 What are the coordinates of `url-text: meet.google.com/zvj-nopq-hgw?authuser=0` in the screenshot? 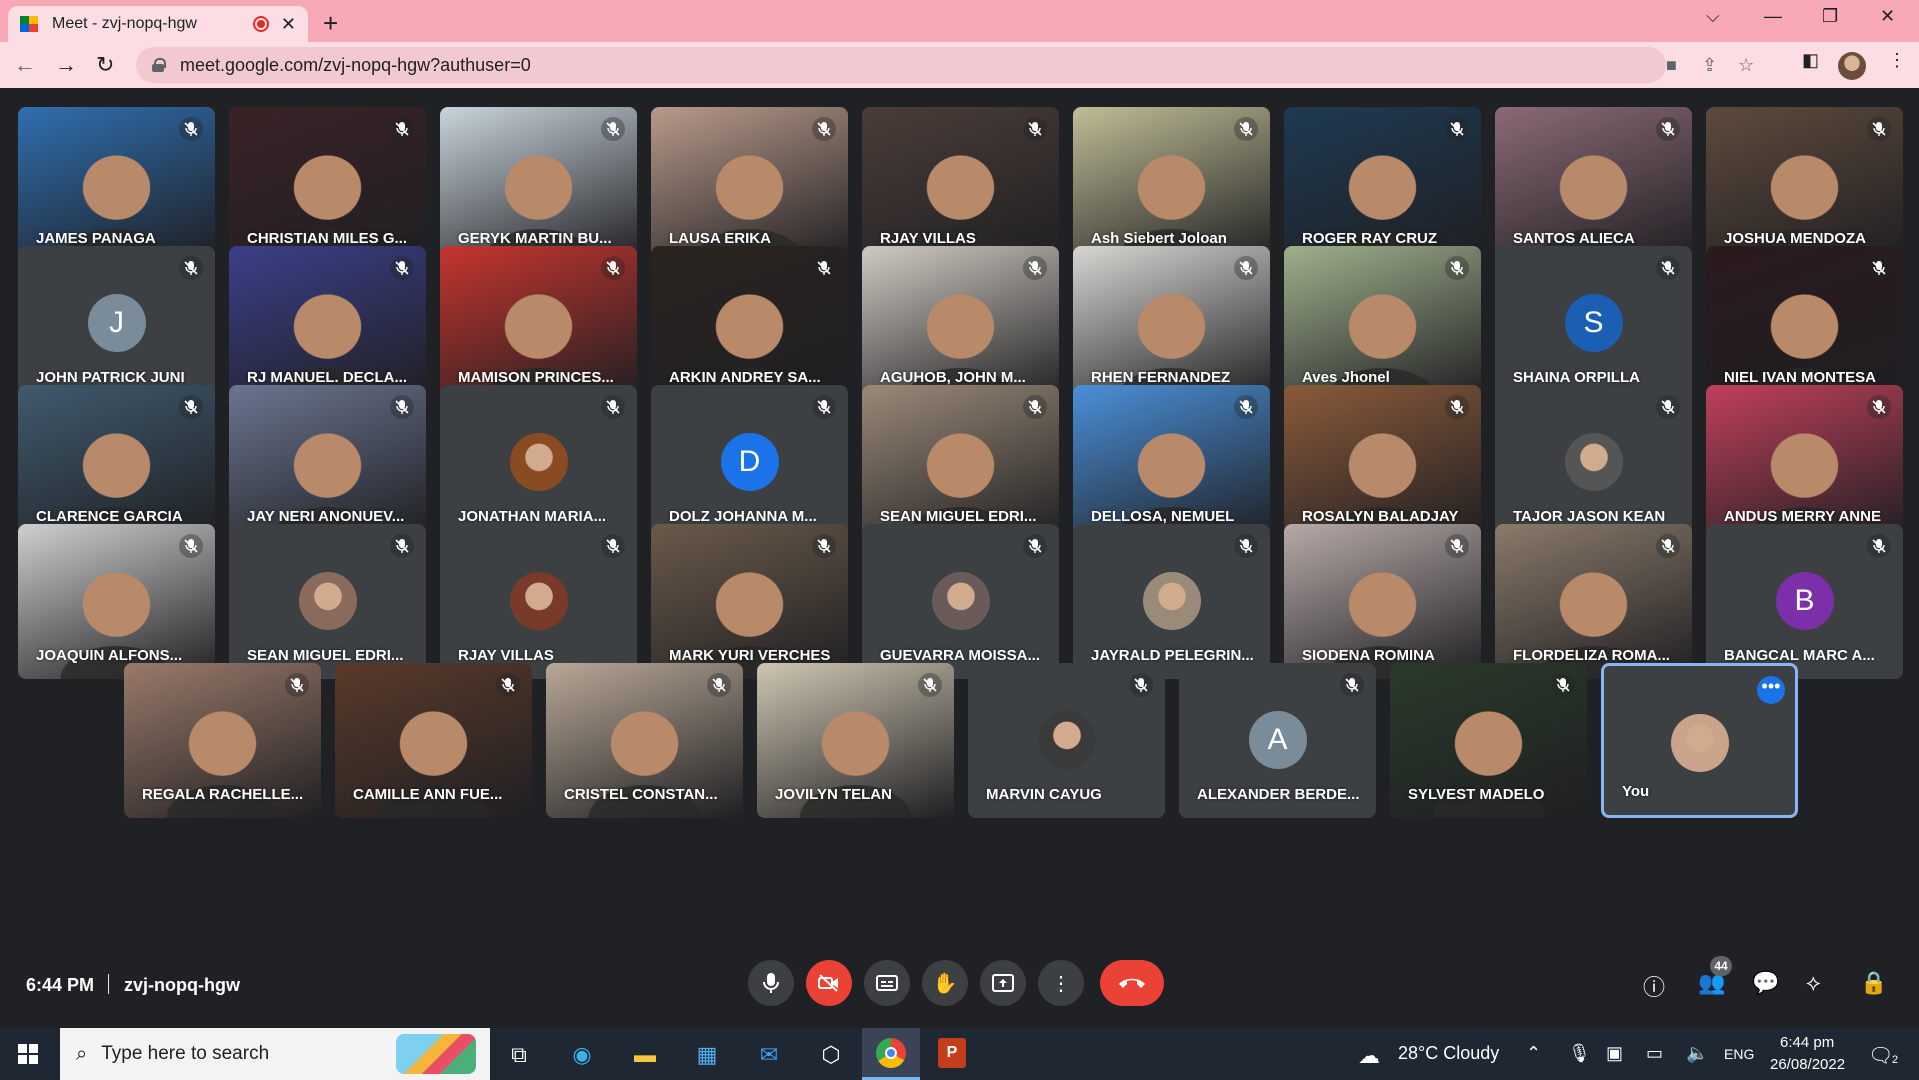 It's located at (355, 65).